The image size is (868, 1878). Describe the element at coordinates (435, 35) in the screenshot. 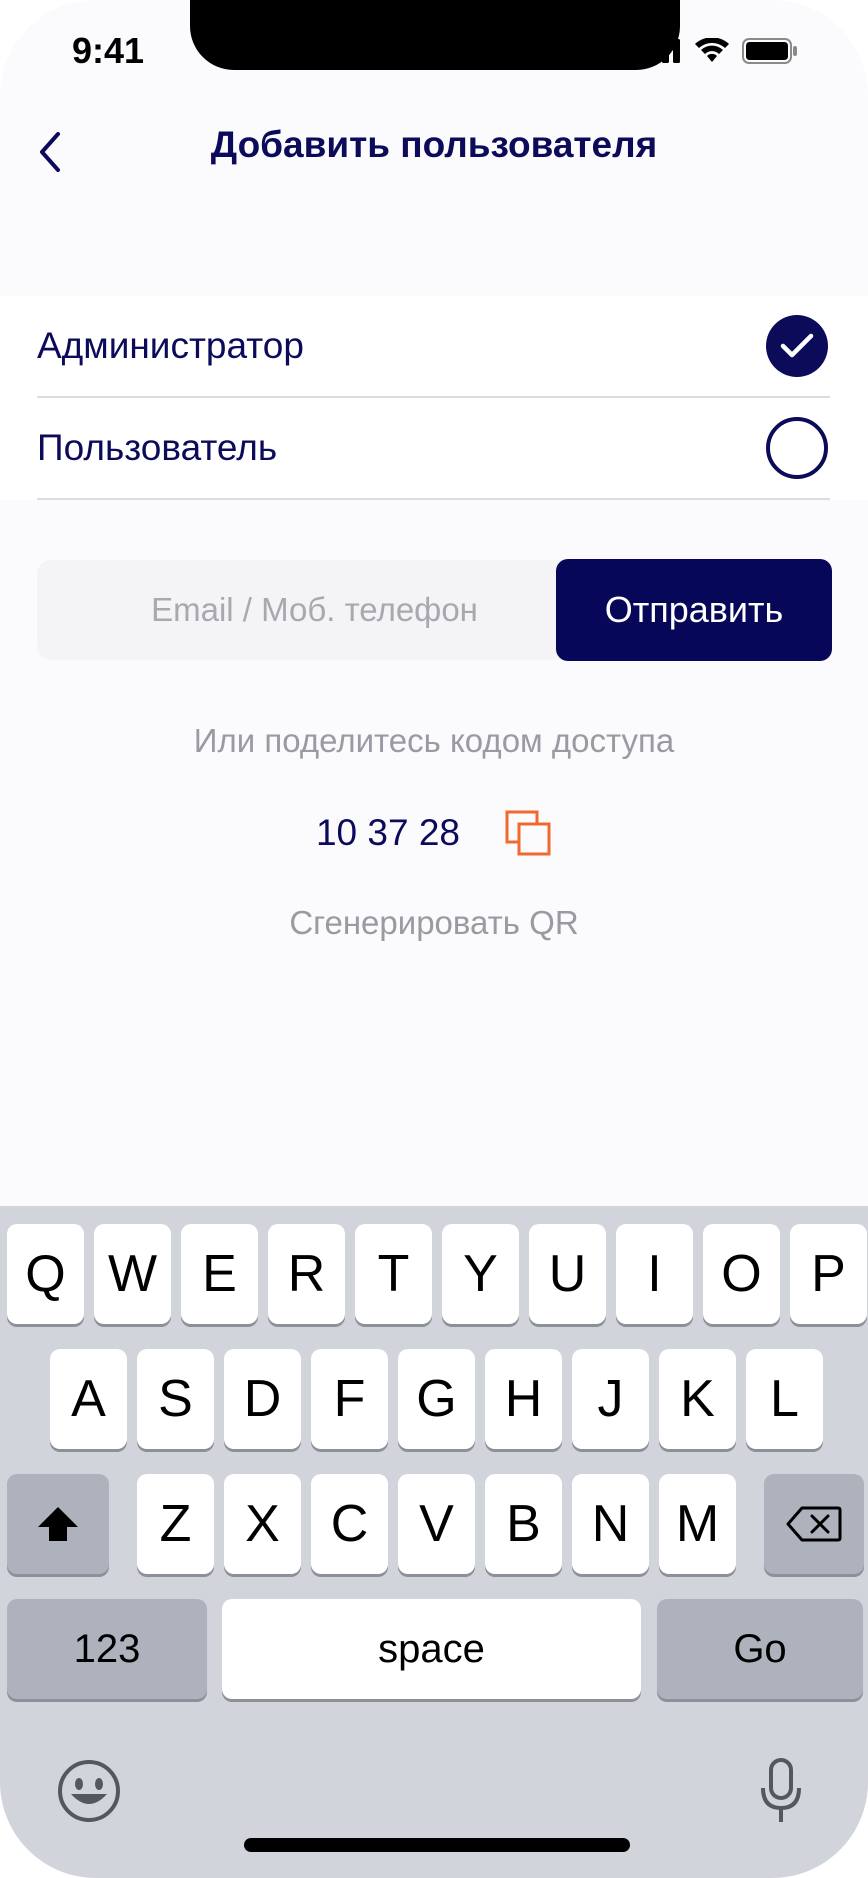

I see `device-notch` at that location.